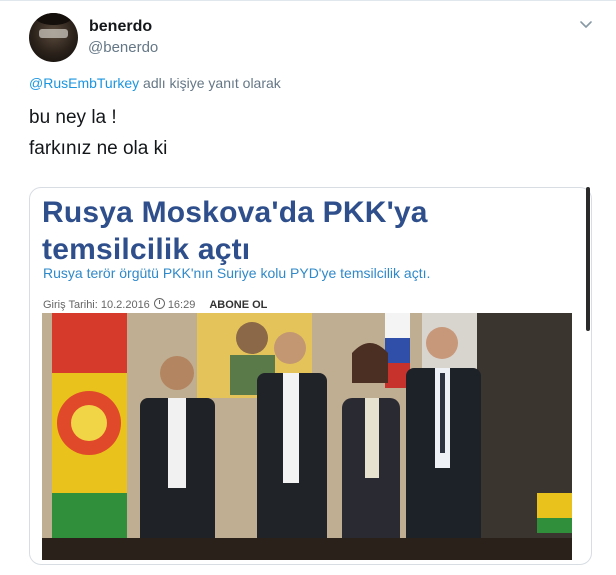 This screenshot has width=616, height=575. Describe the element at coordinates (123, 47) in the screenshot. I see `user-handle: @benerdo` at that location.